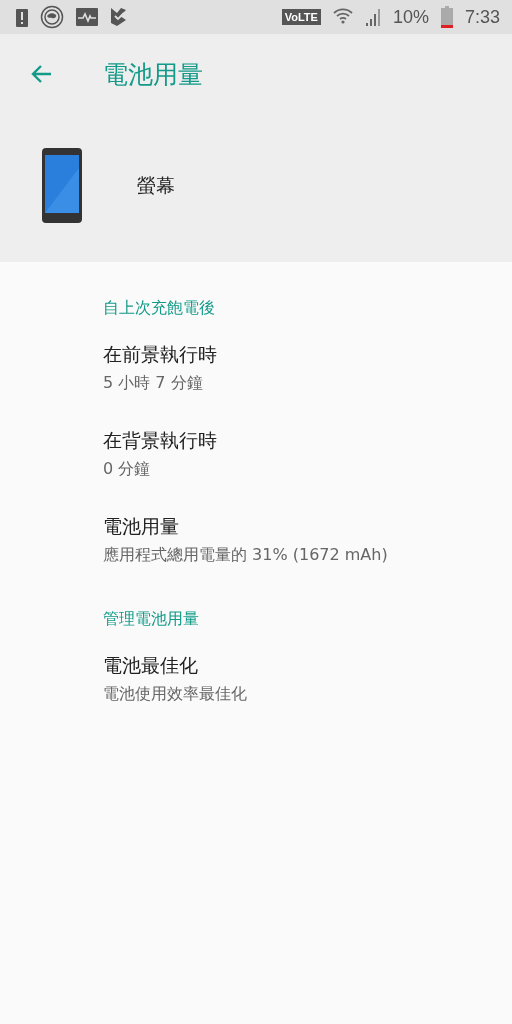  What do you see at coordinates (246, 555) in the screenshot?
I see `preference-summary: 應用程式總用電量的 31% (1672 mAh)` at bounding box center [246, 555].